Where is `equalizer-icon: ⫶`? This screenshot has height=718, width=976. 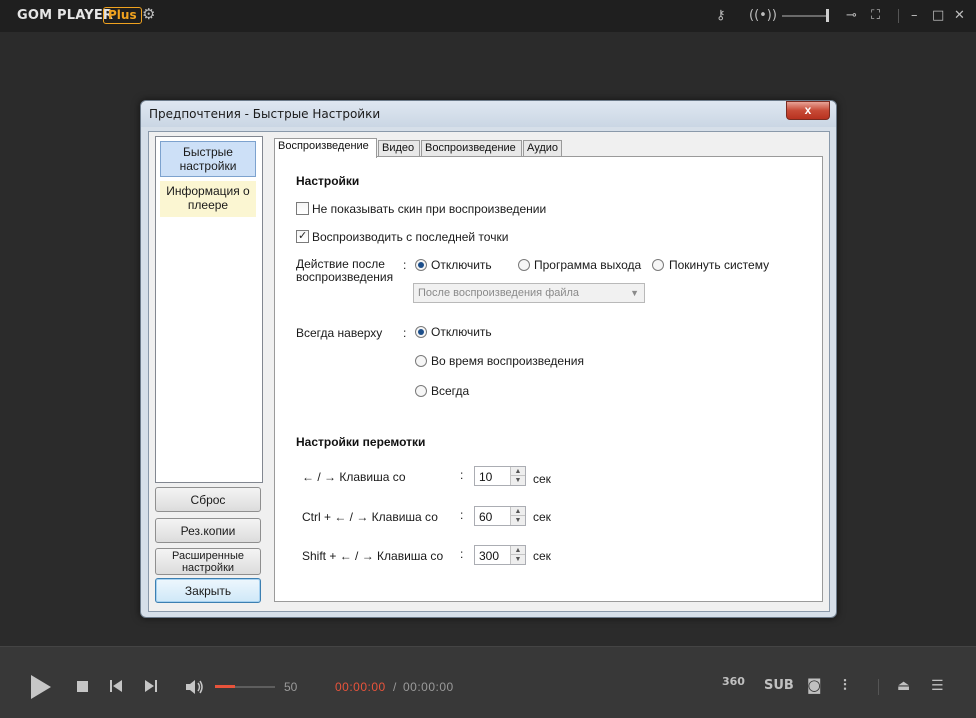
equalizer-icon: ⫶ is located at coordinates (845, 685).